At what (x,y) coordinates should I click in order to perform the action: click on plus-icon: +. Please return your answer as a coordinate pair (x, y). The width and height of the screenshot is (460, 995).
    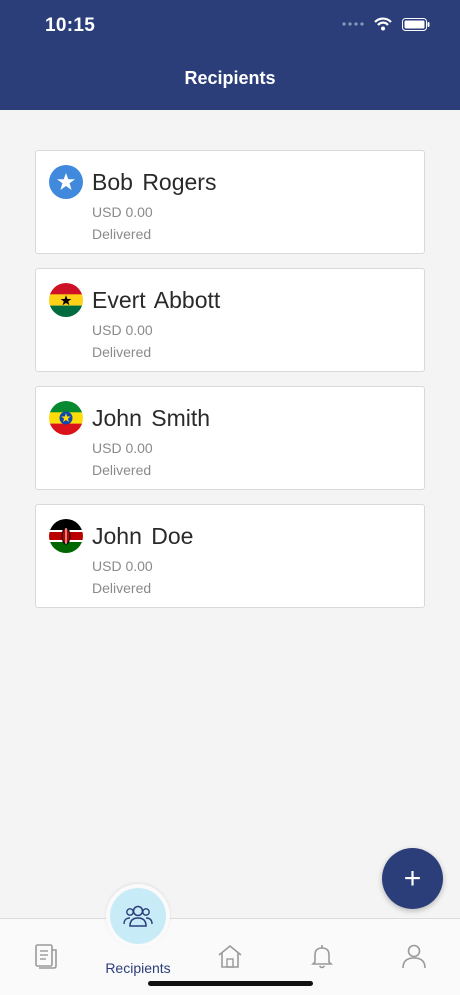
    Looking at the image, I should click on (412, 878).